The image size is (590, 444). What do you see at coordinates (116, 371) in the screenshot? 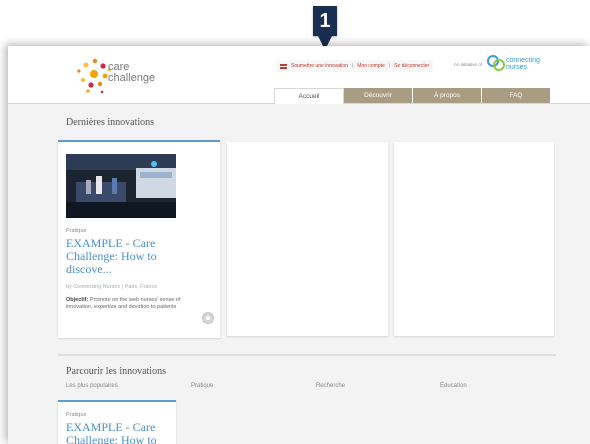
I see `browse-section-title: Parcourir les innovations` at bounding box center [116, 371].